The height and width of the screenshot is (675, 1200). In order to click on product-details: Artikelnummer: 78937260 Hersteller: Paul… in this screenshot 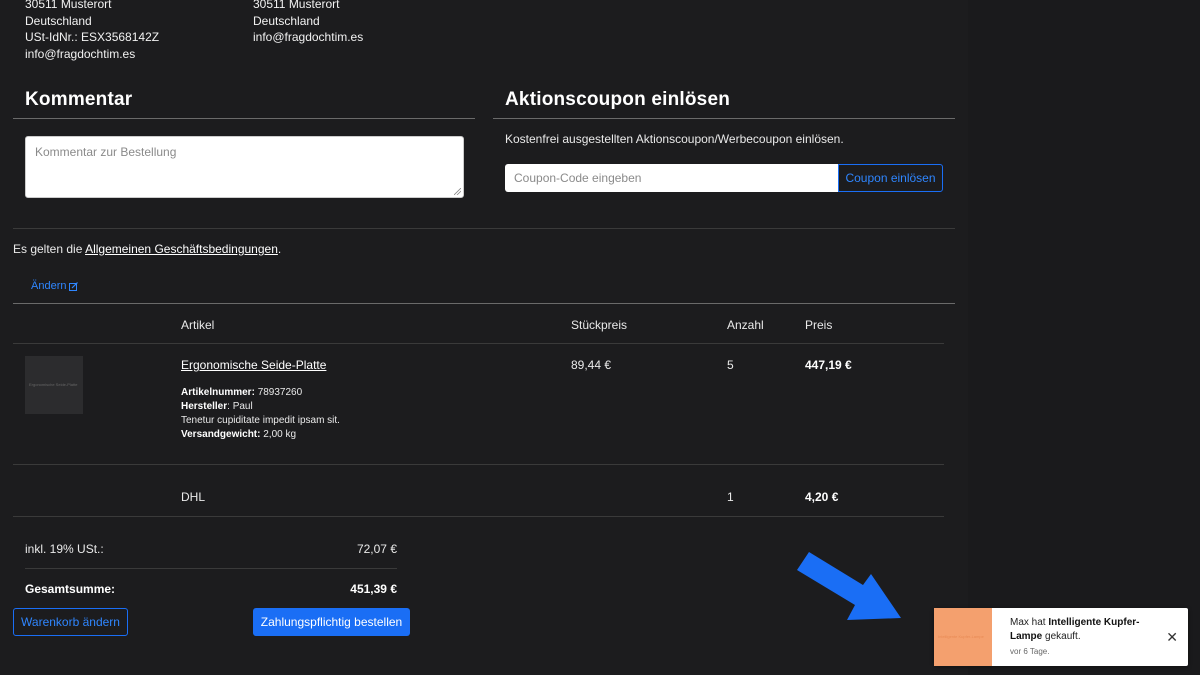, I will do `click(260, 414)`.